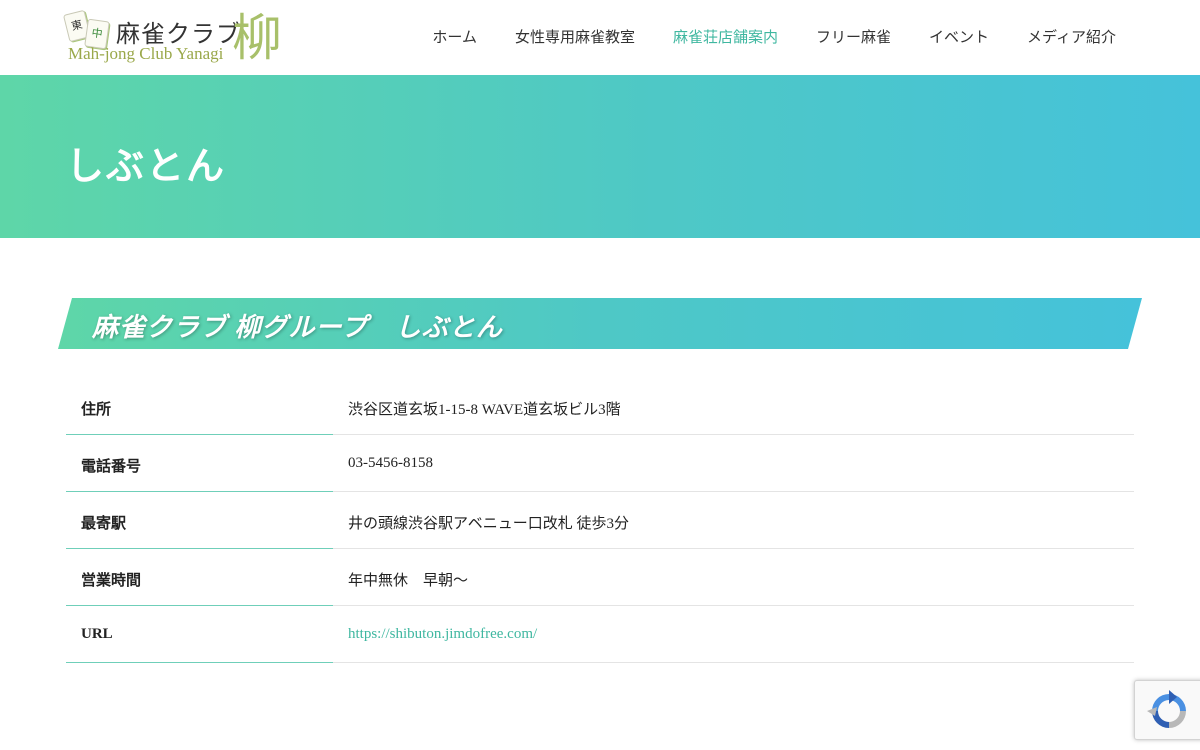 The width and height of the screenshot is (1200, 750). What do you see at coordinates (725, 36) in the screenshot?
I see `nav-item-store-guide: 麻雀荘店舗案内` at bounding box center [725, 36].